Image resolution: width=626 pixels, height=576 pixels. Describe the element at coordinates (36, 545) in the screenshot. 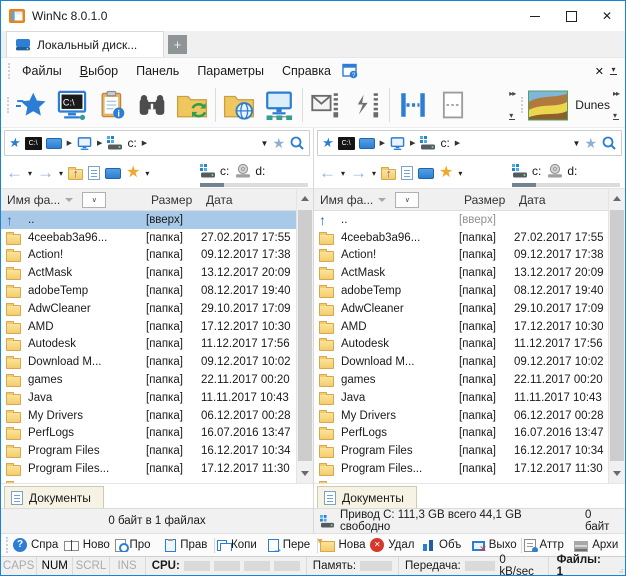

I see `help-button: Спра` at that location.